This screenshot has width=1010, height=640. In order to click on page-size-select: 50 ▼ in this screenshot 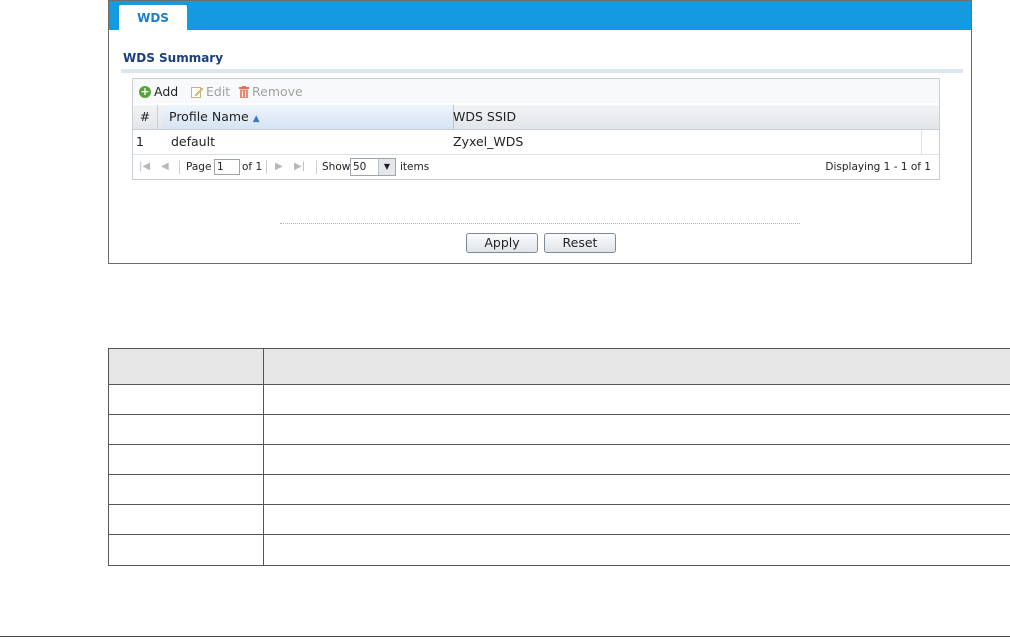, I will do `click(373, 167)`.